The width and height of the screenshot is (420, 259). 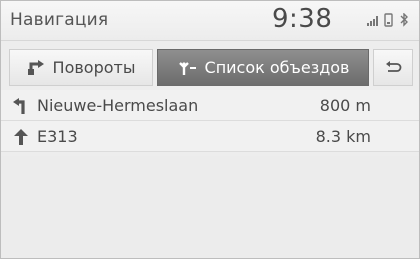 What do you see at coordinates (59, 20) in the screenshot?
I see `screen-title: Навигация` at bounding box center [59, 20].